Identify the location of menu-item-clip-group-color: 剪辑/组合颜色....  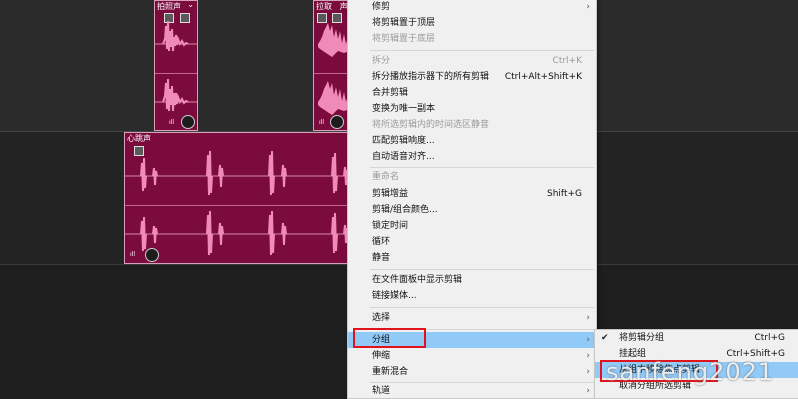
(472, 210).